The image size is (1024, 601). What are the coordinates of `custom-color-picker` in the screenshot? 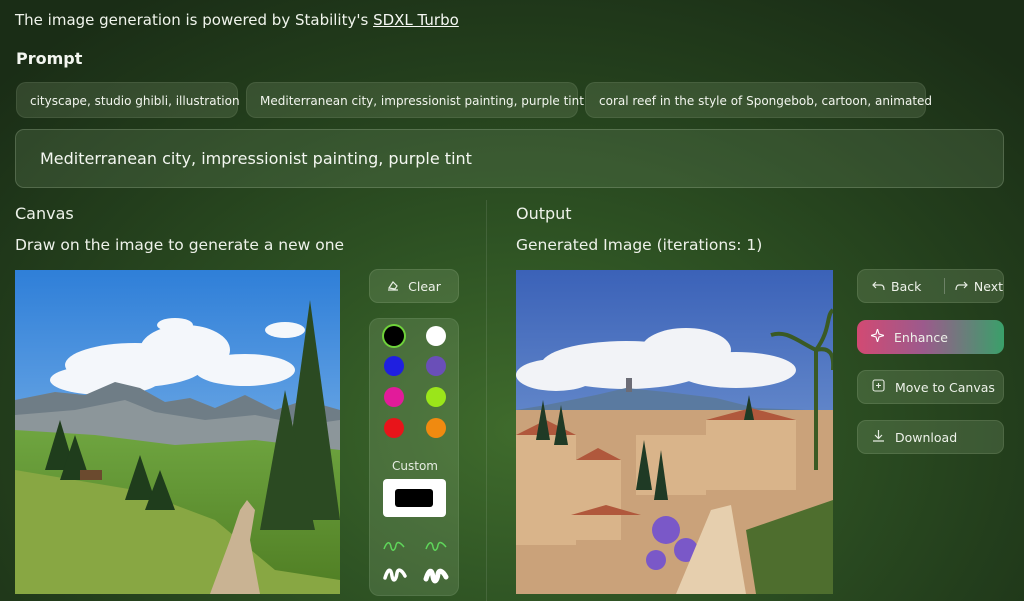 It's located at (414, 498).